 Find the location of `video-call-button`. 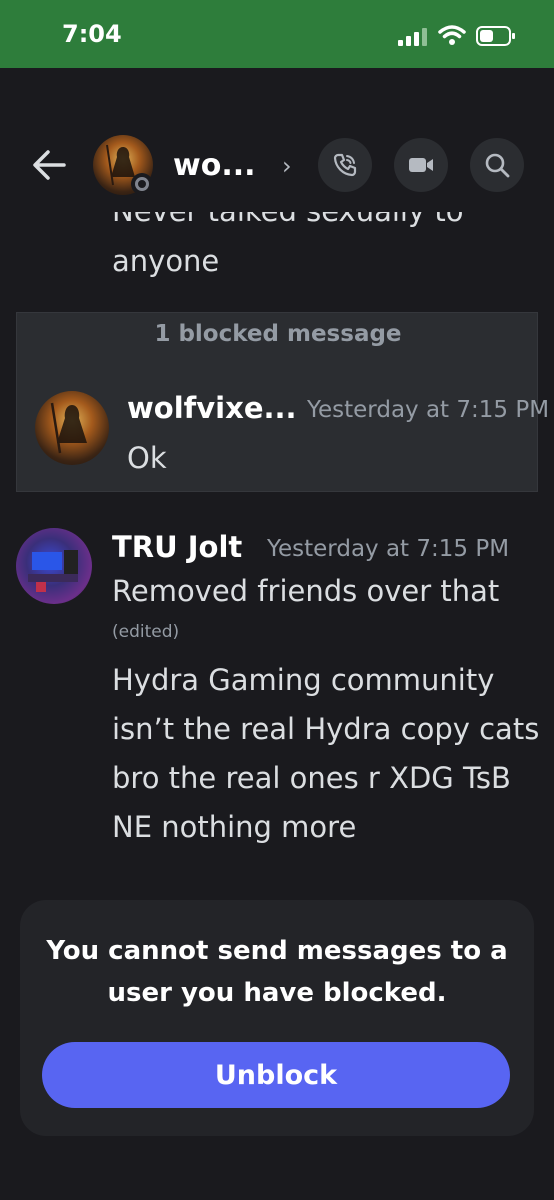

video-call-button is located at coordinates (421, 165).